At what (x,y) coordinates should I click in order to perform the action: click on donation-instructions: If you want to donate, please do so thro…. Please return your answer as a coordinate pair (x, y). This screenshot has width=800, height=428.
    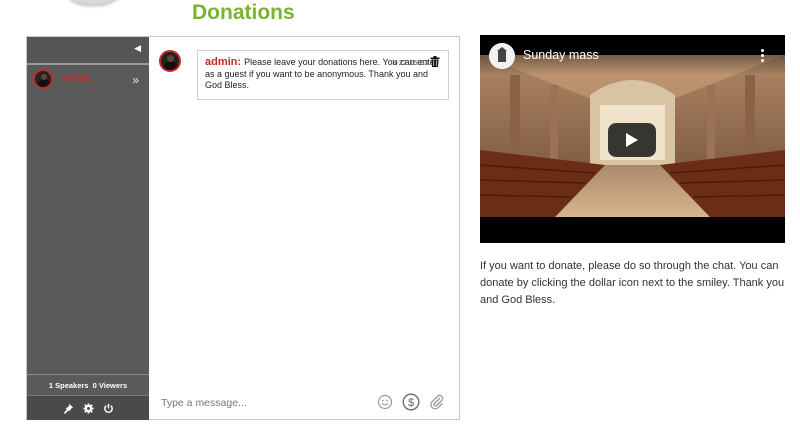
    Looking at the image, I should click on (632, 283).